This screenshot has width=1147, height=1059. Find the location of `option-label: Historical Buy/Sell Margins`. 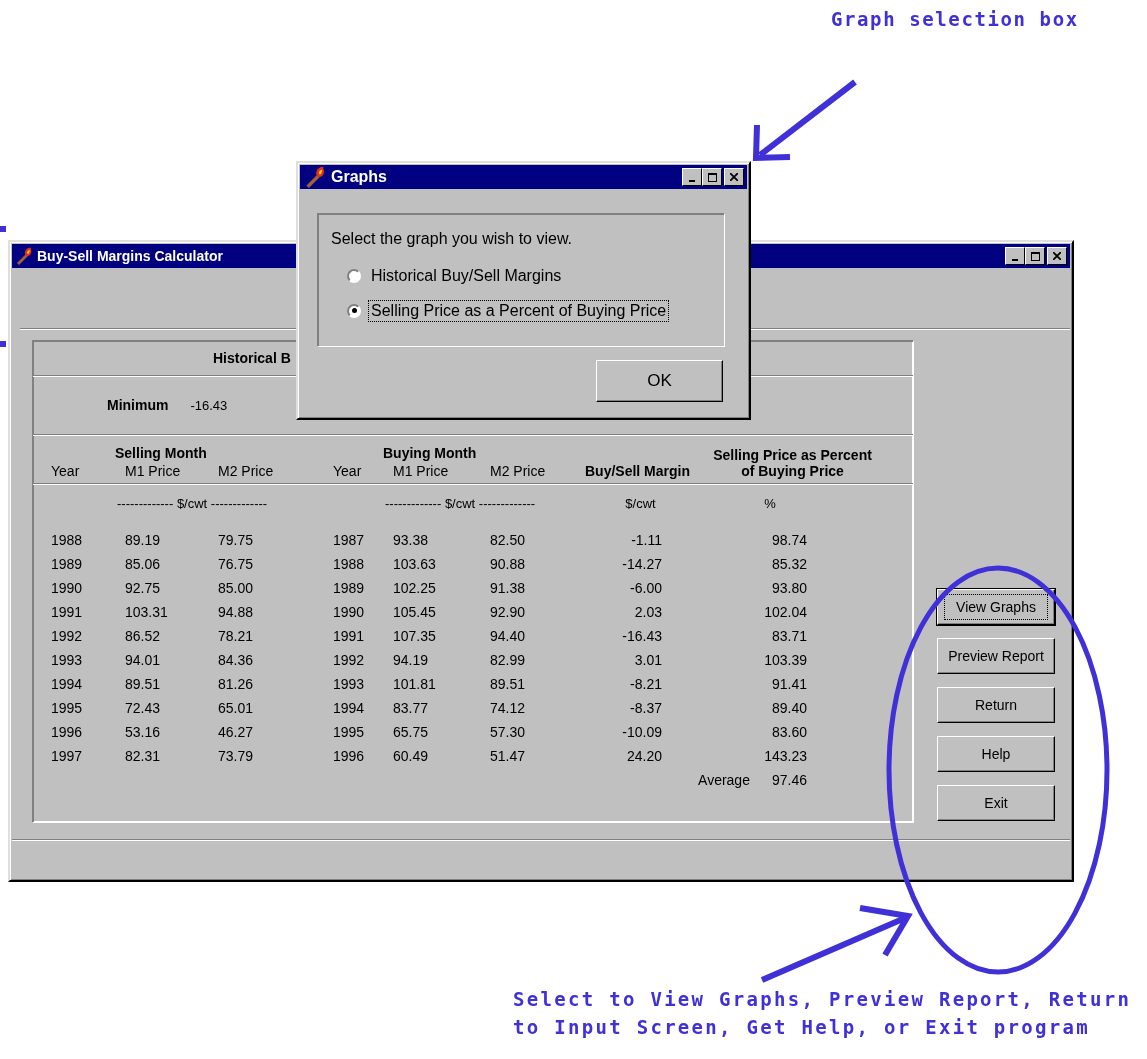

option-label: Historical Buy/Sell Margins is located at coordinates (466, 275).